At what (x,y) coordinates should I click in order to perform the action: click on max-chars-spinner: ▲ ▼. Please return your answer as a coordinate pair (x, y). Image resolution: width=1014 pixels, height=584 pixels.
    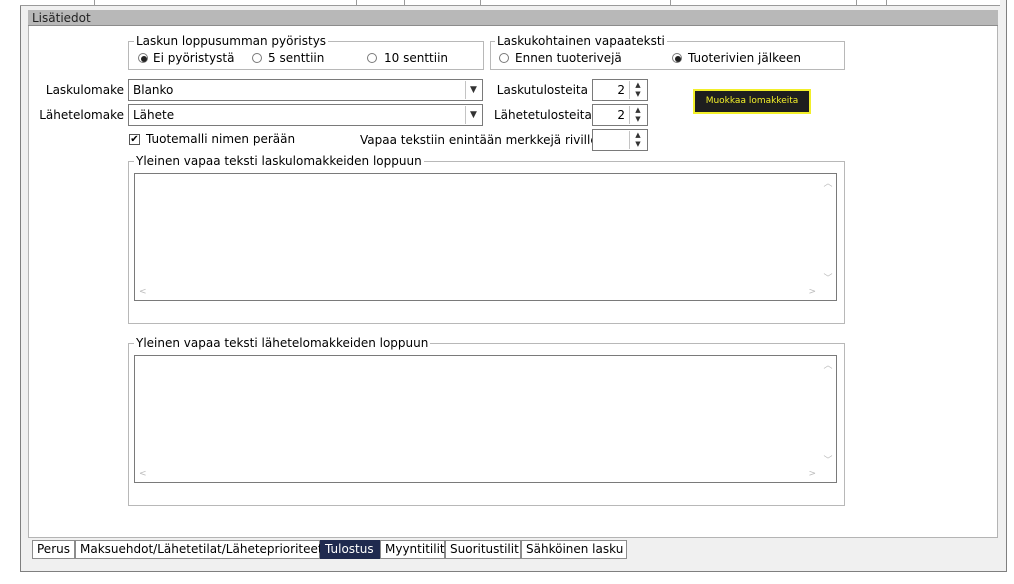
    Looking at the image, I should click on (620, 140).